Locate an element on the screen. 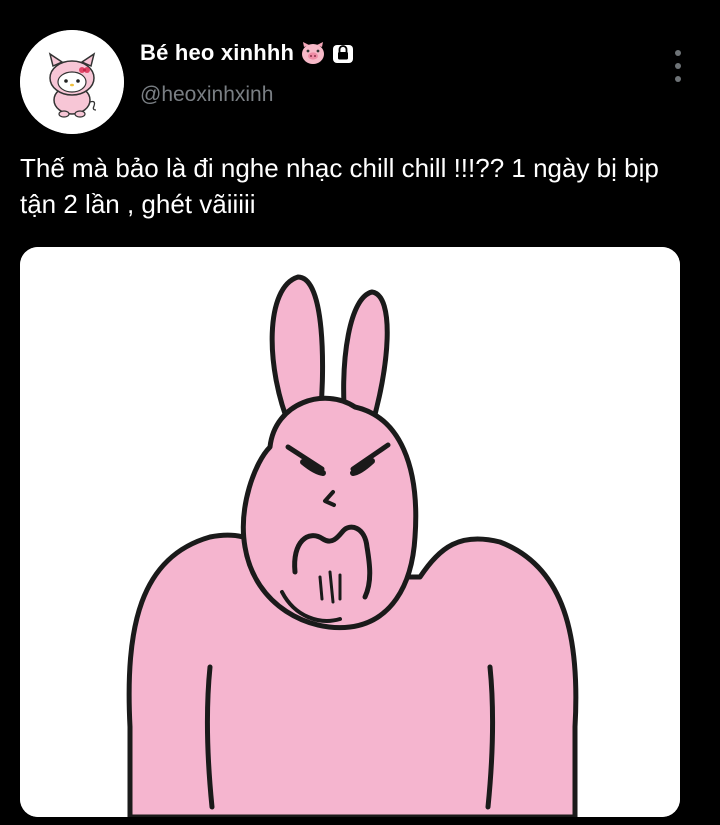  display-name: Bé heo xinhhh is located at coordinates (217, 53).